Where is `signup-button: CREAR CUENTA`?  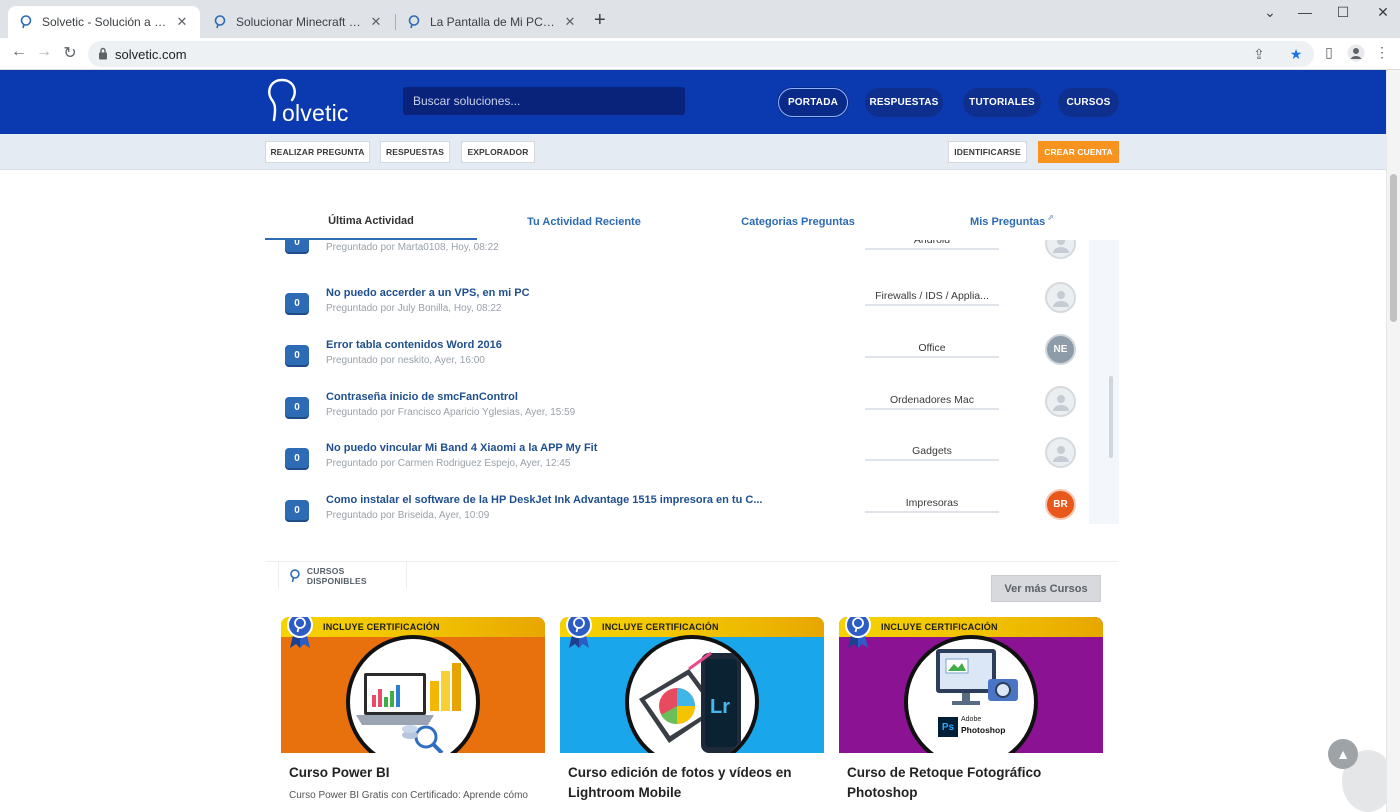
signup-button: CREAR CUENTA is located at coordinates (1078, 152).